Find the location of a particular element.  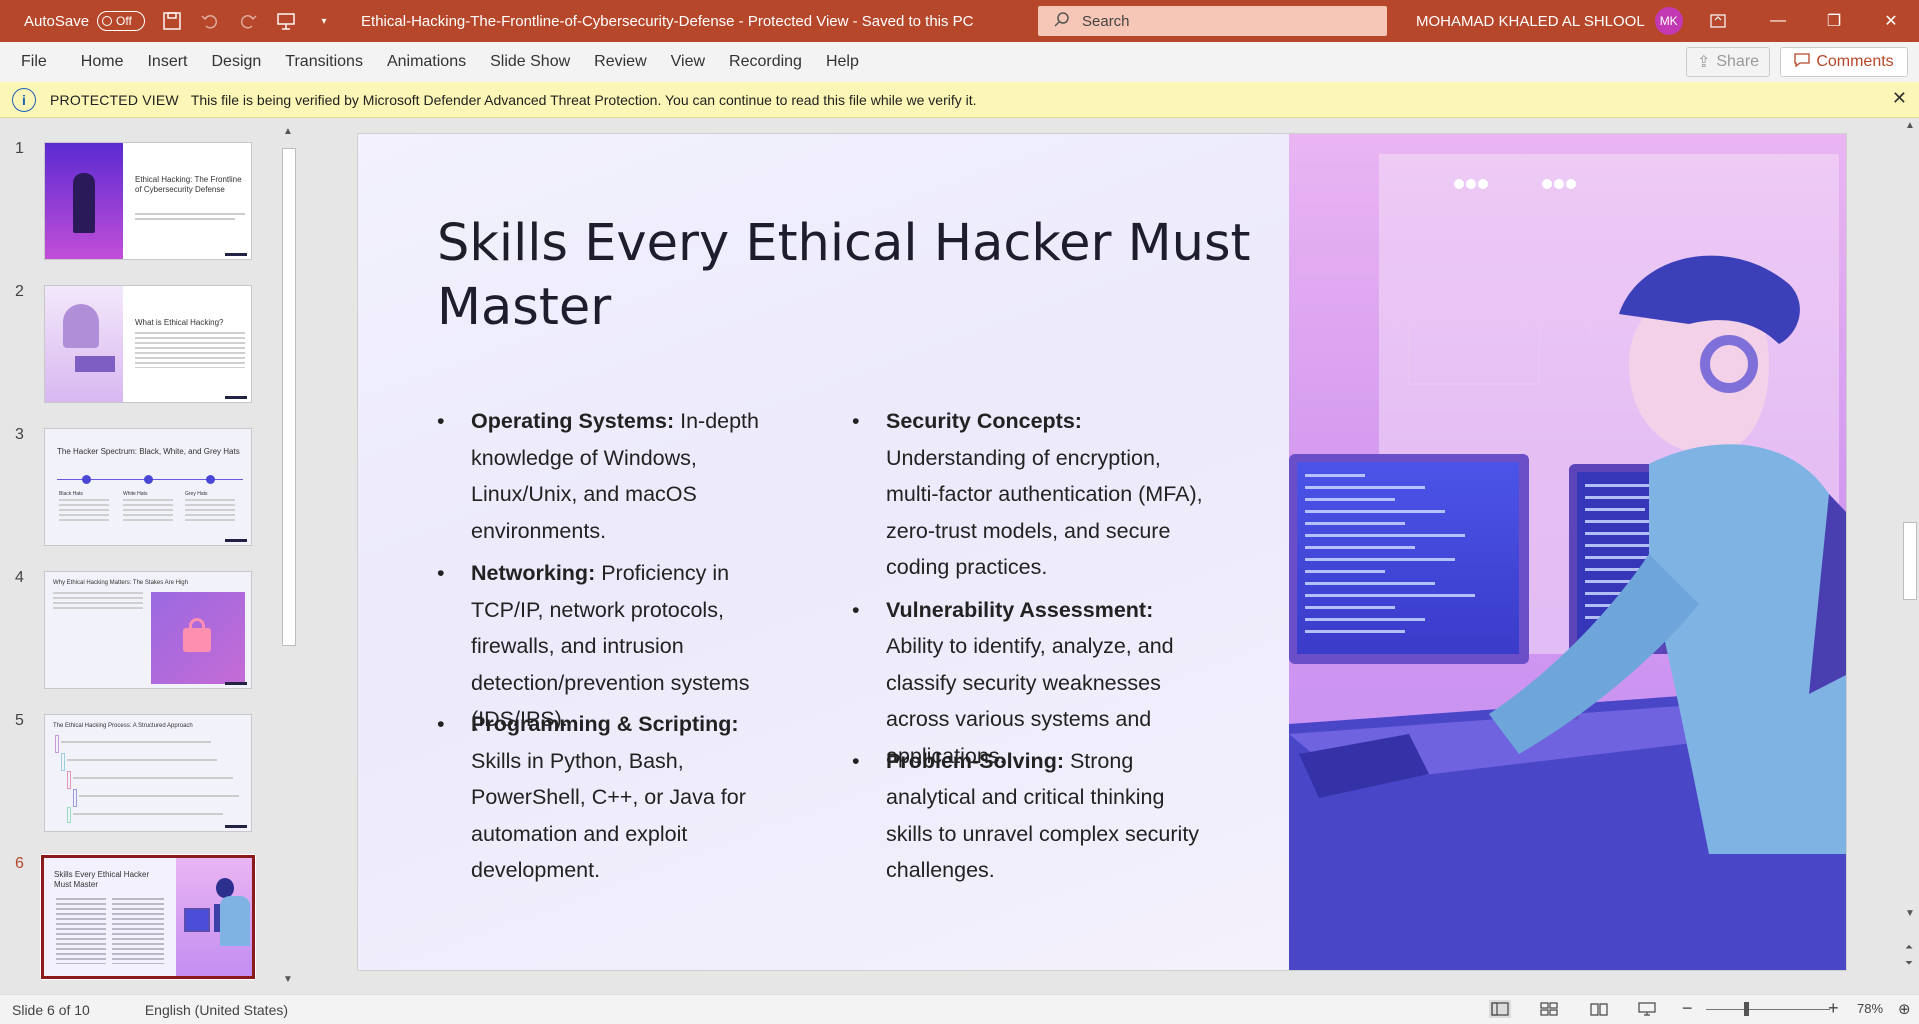

restore-icon: ❐ is located at coordinates (1834, 21).